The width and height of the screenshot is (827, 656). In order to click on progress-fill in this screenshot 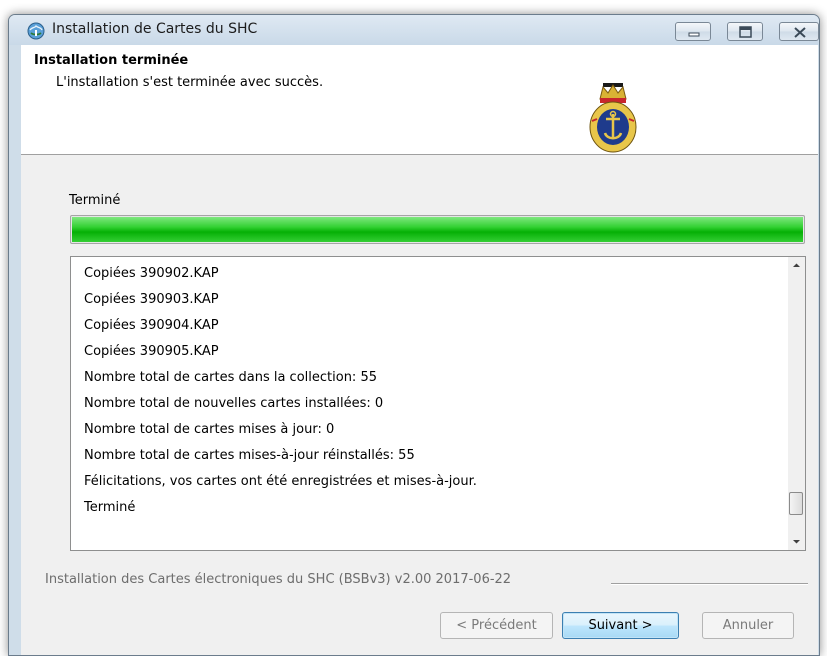, I will do `click(437, 229)`.